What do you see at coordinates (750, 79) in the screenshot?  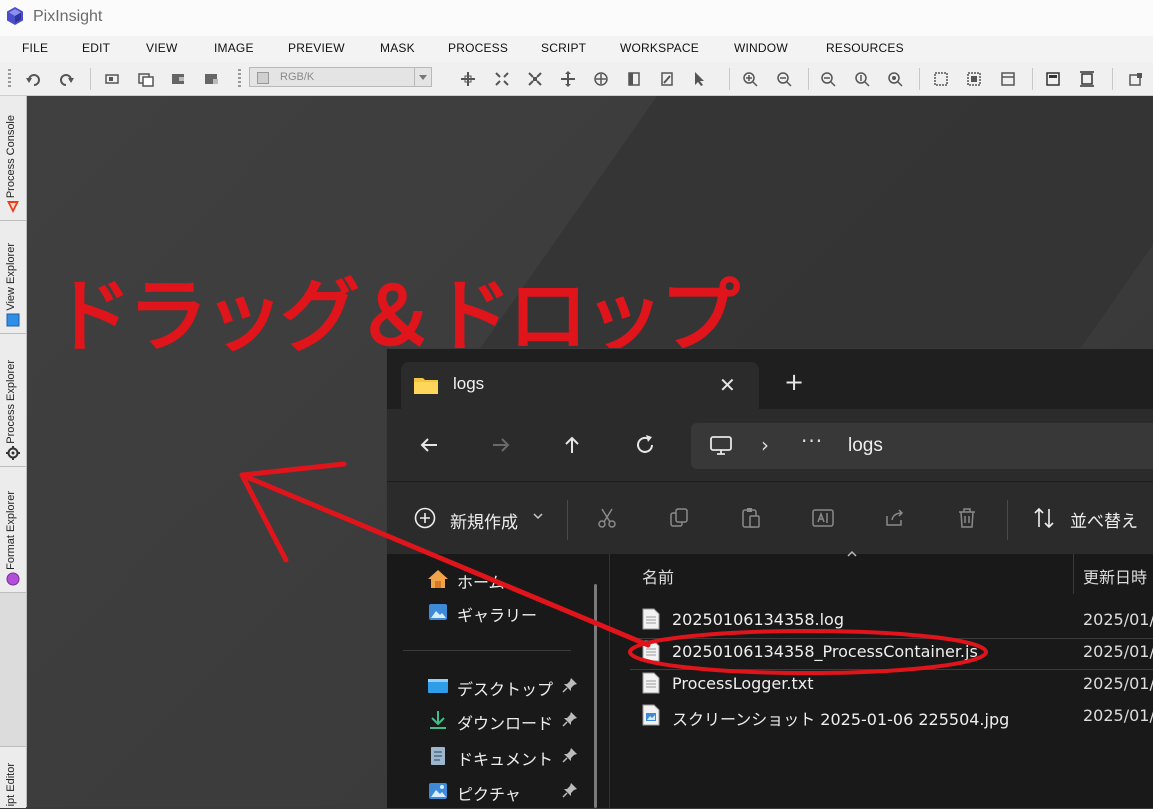 I see `zoom-in-icon` at bounding box center [750, 79].